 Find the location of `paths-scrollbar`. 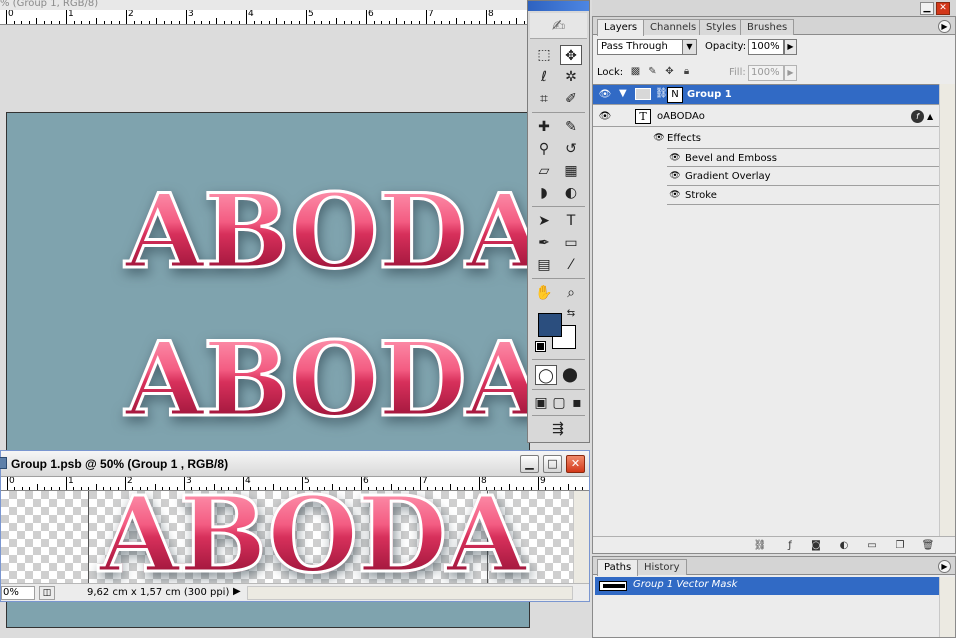

paths-scrollbar is located at coordinates (947, 607).